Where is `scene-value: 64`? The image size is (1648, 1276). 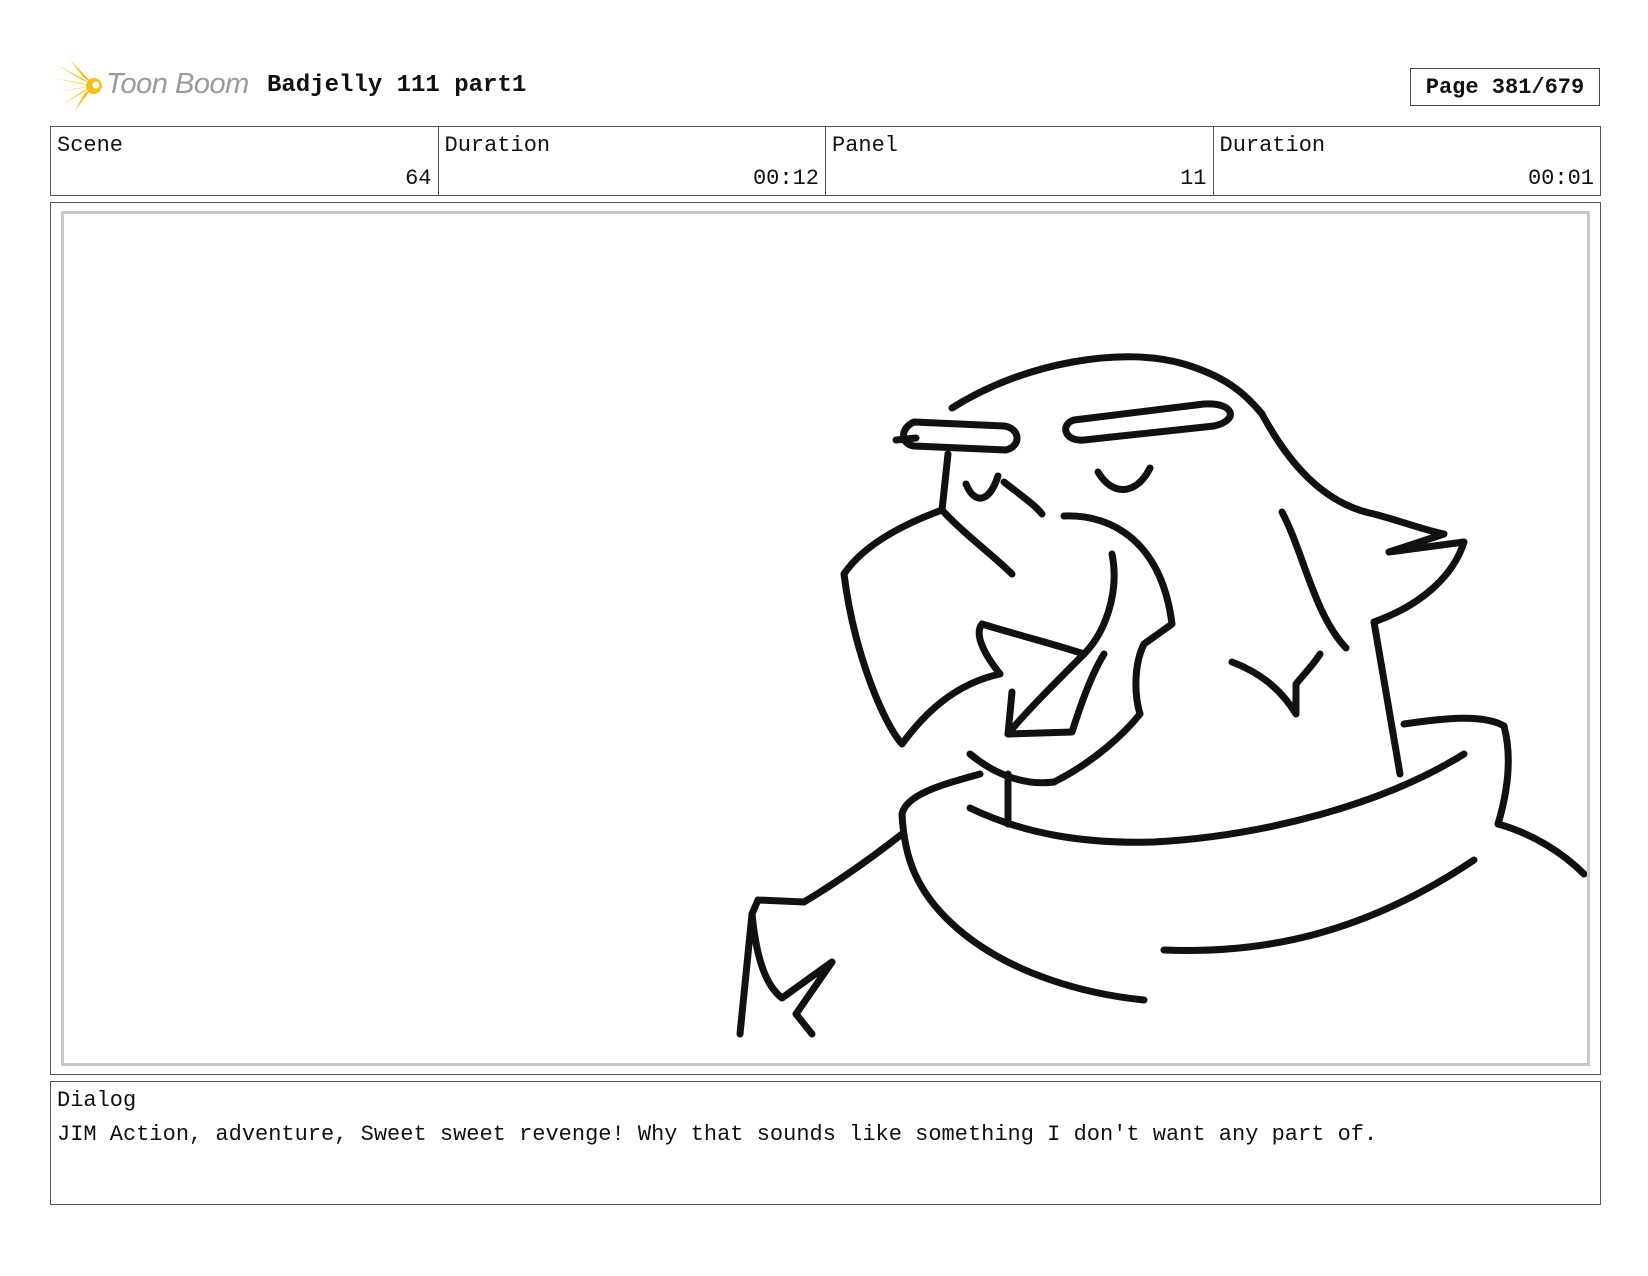 scene-value: 64 is located at coordinates (418, 178).